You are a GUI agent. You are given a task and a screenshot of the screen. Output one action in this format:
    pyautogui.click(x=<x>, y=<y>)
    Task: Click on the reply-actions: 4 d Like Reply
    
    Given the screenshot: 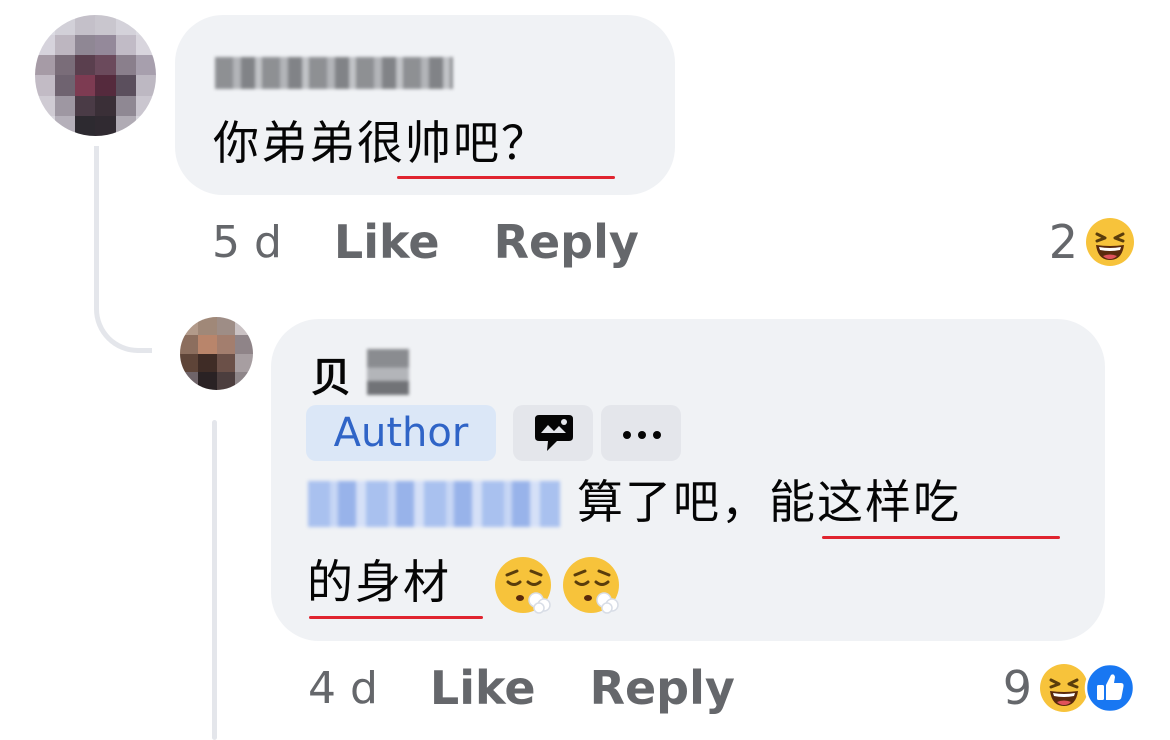 What is the action you would take?
    pyautogui.click(x=548, y=688)
    